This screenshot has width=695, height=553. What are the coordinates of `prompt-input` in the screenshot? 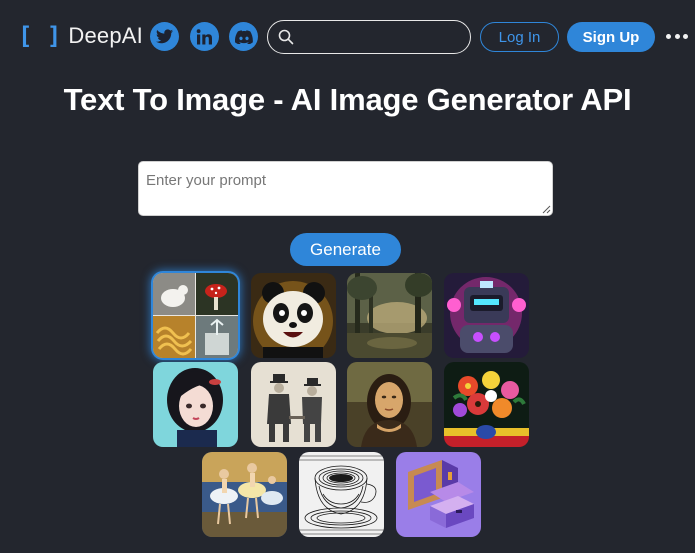 It's located at (345, 188).